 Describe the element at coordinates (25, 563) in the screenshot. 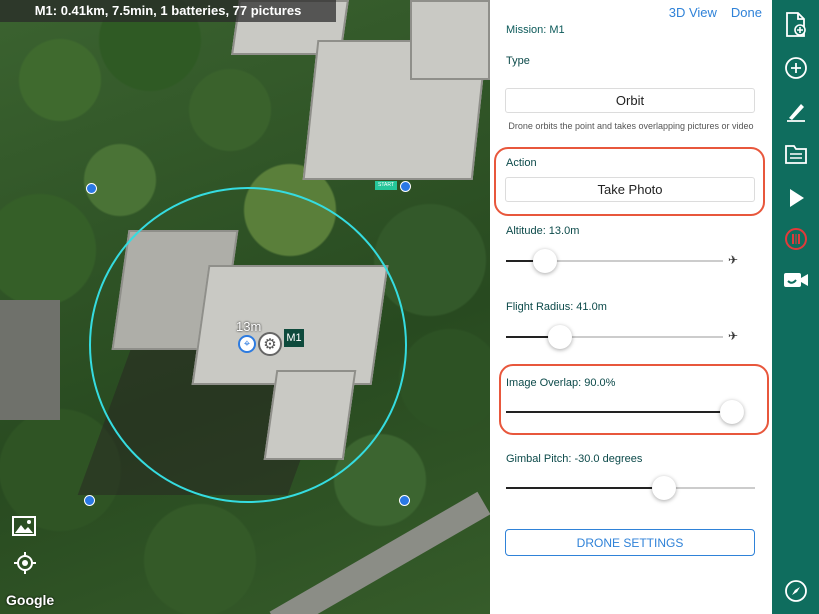

I see `locate-icon` at that location.